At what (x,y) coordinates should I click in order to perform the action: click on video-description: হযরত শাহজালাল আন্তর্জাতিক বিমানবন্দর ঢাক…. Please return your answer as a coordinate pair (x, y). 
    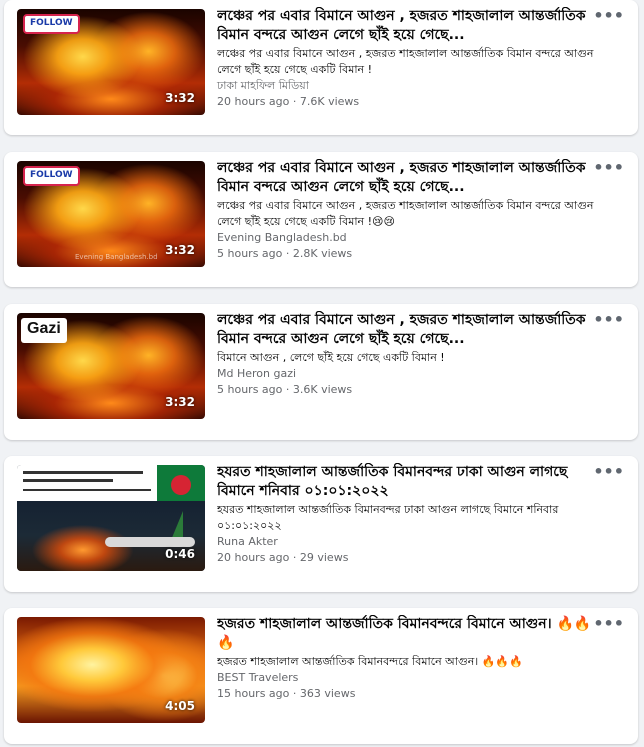
    Looking at the image, I should click on (388, 517).